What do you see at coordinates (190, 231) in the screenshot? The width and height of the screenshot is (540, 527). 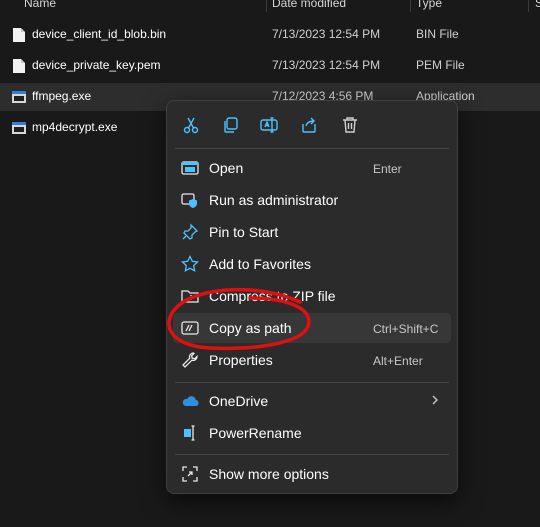 I see `pin-icon` at bounding box center [190, 231].